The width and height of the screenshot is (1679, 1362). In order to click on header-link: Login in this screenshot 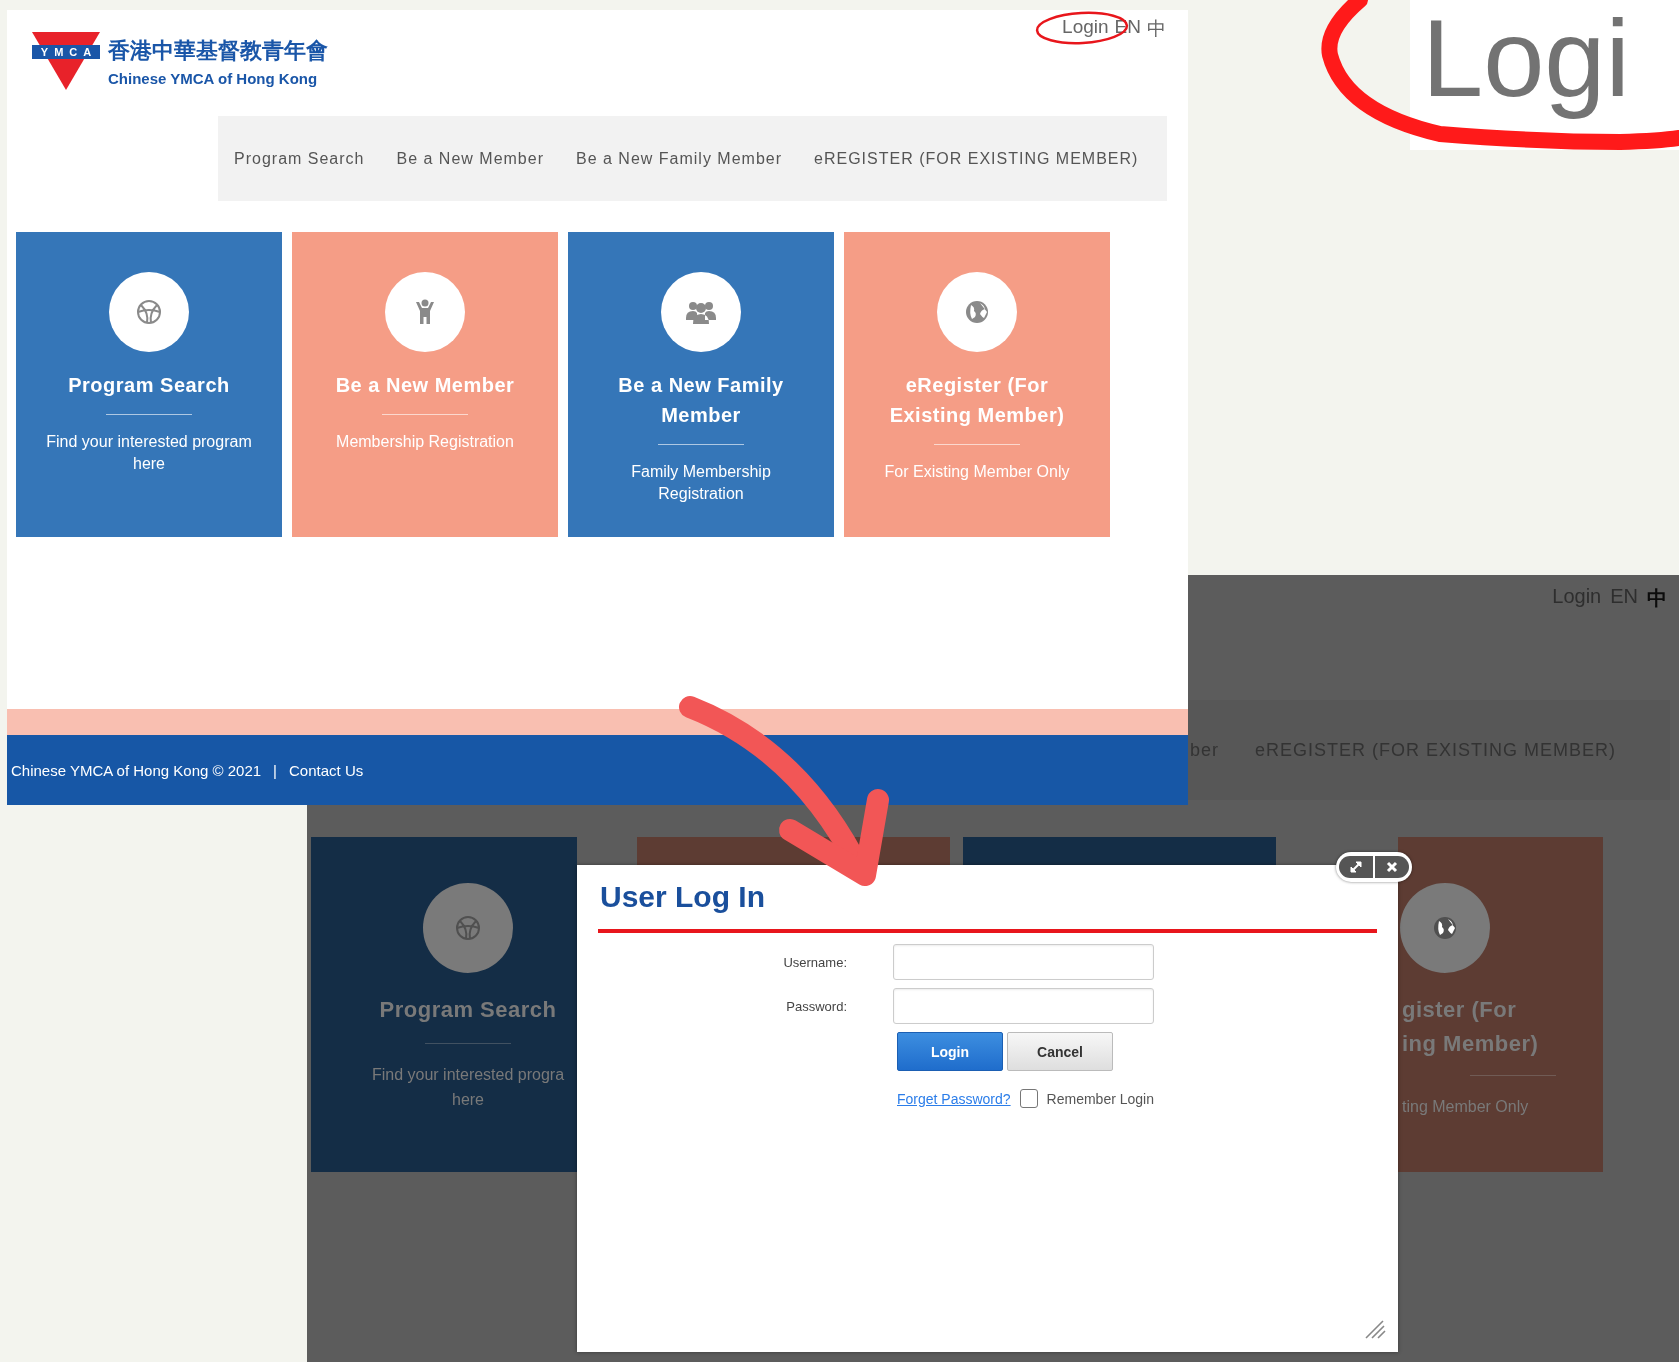, I will do `click(1085, 29)`.